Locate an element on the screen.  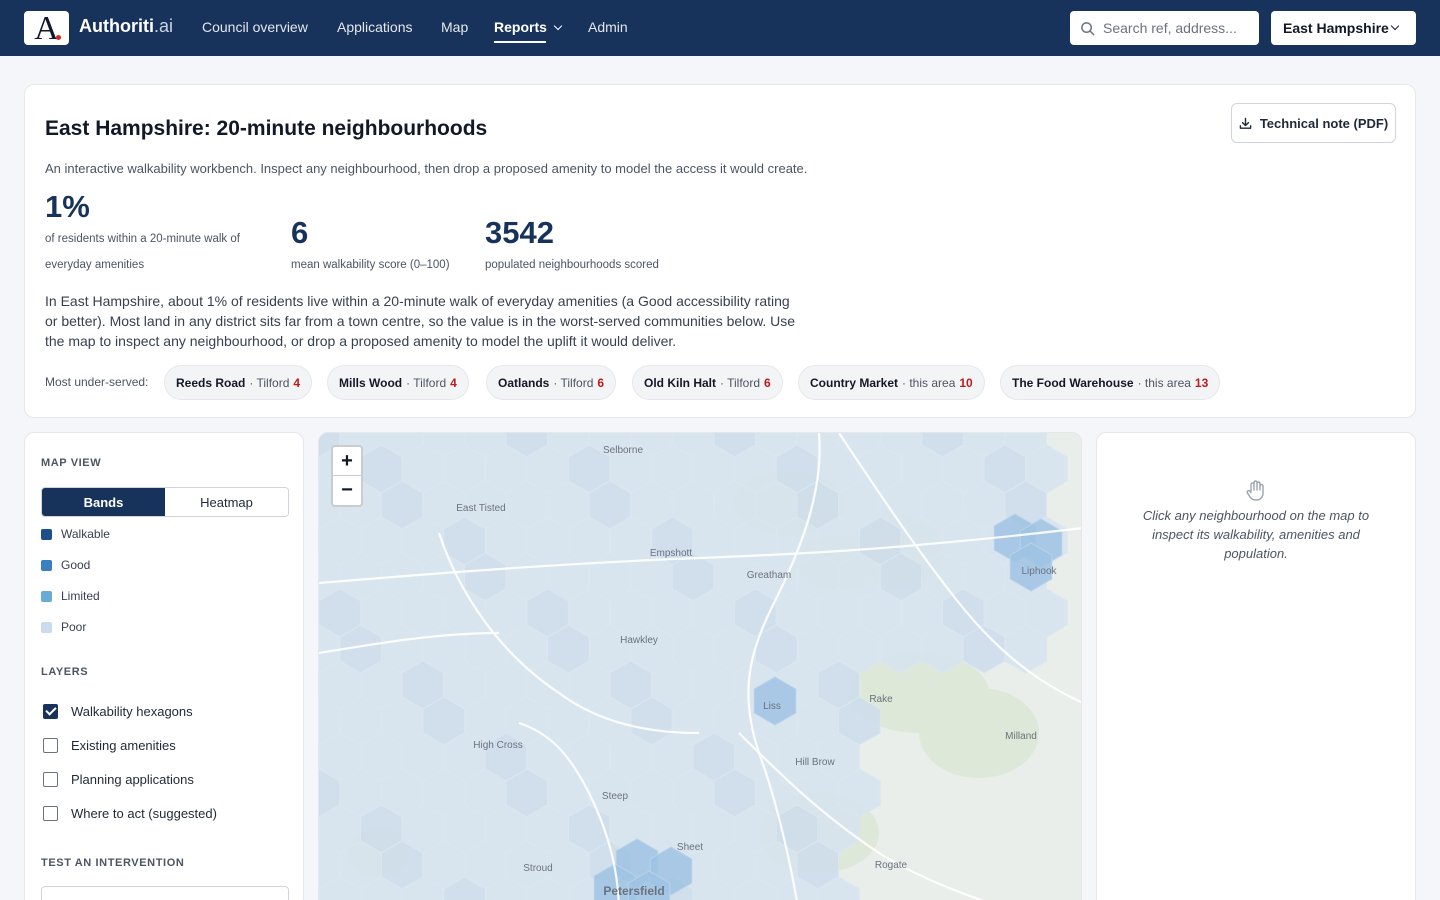
underserved-chip: Oatlands · Tilford 6 is located at coordinates (551, 382).